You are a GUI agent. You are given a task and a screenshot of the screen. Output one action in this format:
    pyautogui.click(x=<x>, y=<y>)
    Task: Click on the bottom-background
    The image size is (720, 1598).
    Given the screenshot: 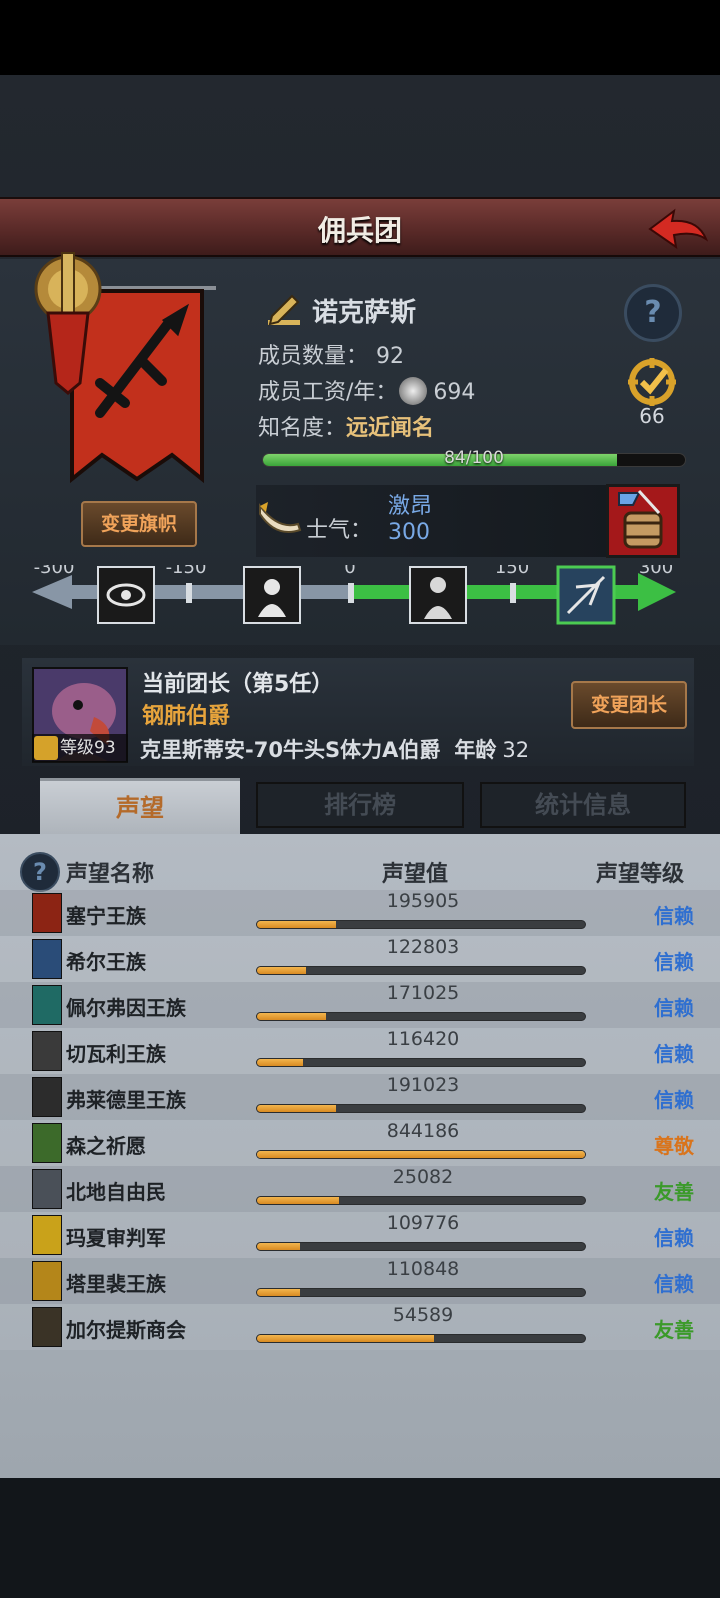 What is the action you would take?
    pyautogui.click(x=360, y=1538)
    